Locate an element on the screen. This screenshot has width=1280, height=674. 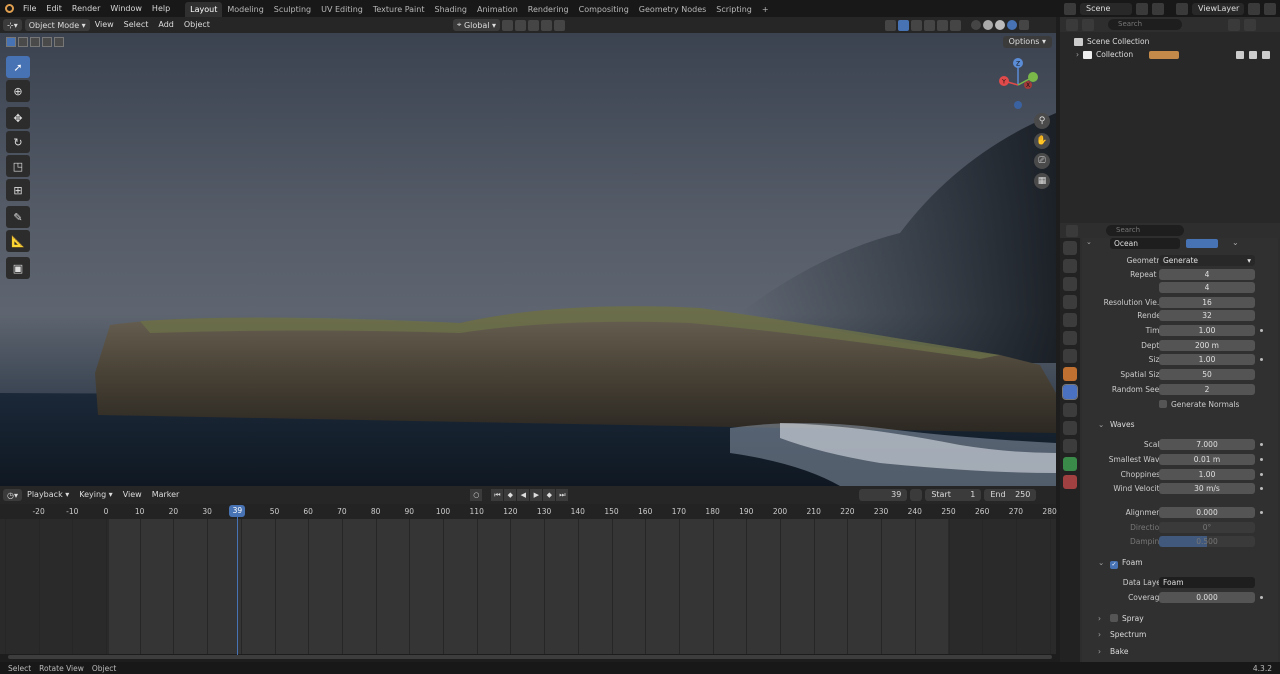
delete-viewlayer-icon is located at coordinates (1270, 8).